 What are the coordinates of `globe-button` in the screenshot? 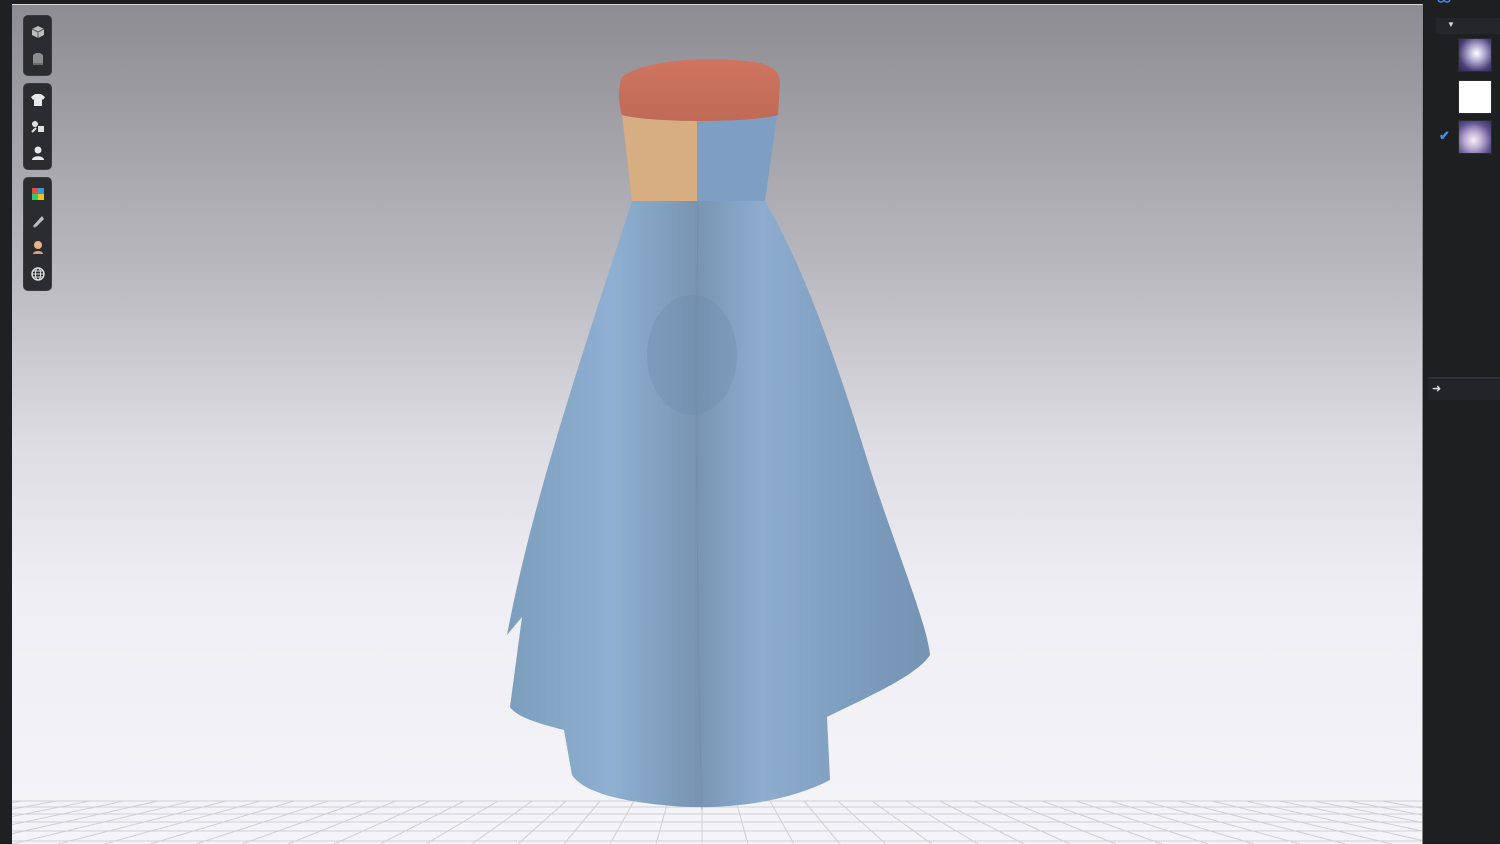 It's located at (38, 274).